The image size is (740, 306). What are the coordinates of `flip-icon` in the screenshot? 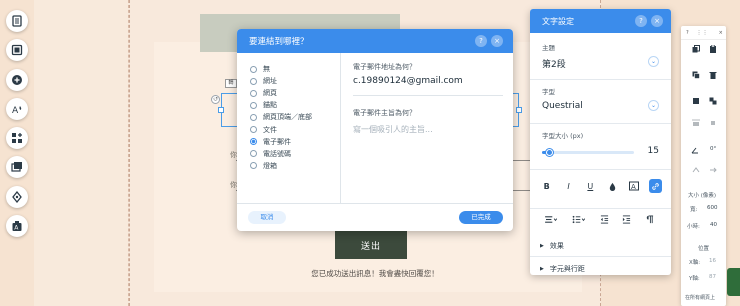 It's located at (696, 170).